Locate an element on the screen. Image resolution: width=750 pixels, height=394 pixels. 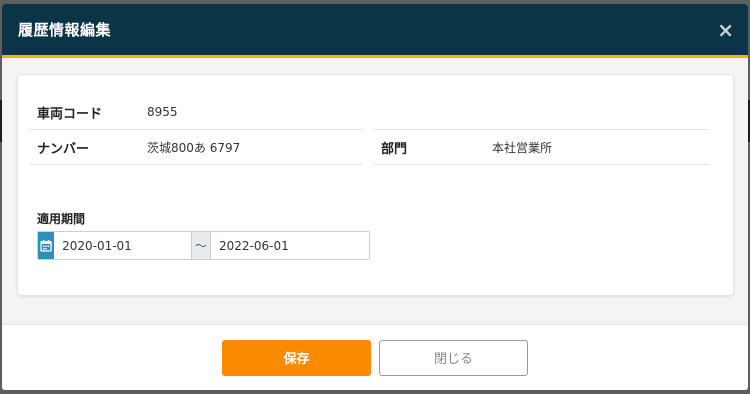
period-range: 〜 is located at coordinates (203, 245).